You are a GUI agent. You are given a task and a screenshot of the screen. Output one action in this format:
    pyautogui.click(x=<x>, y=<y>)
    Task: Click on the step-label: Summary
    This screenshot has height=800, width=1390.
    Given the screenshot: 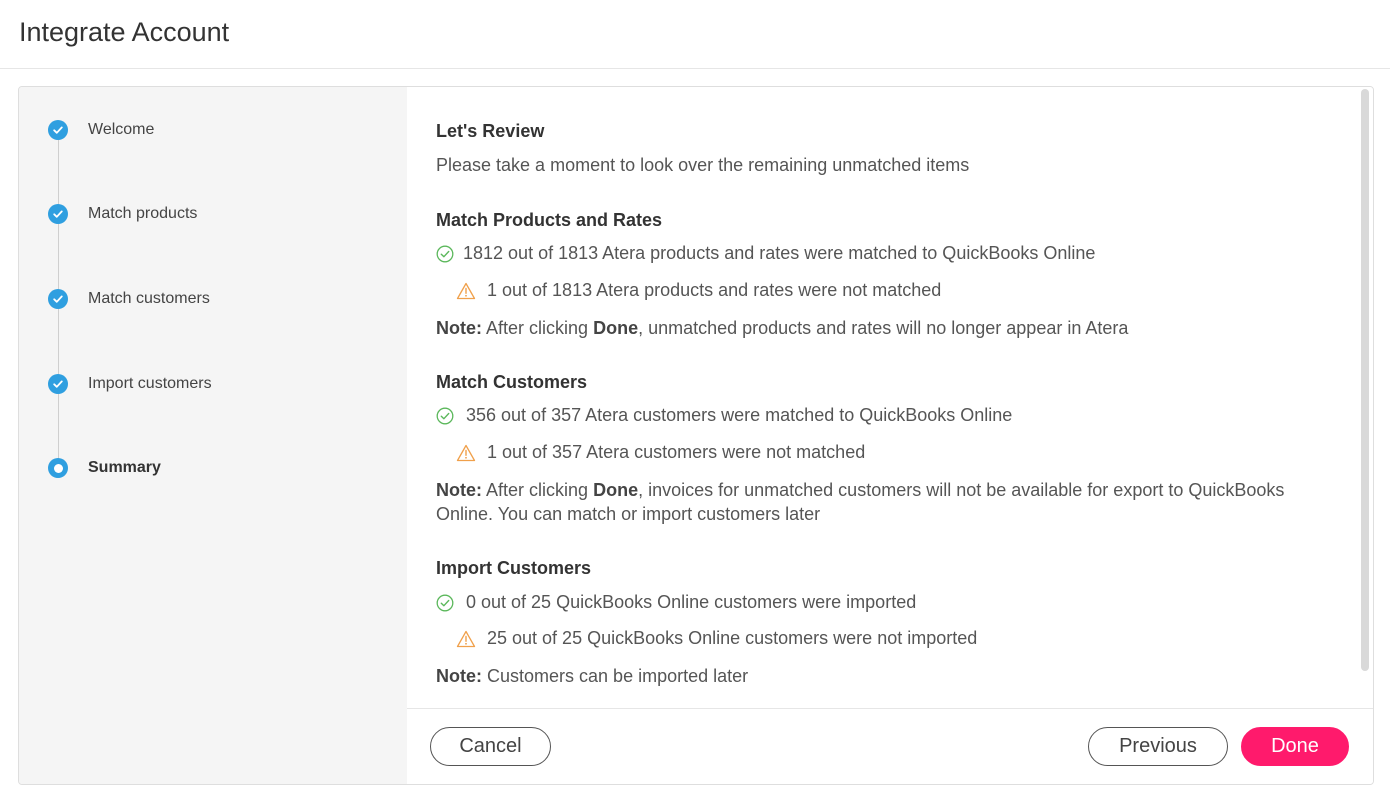 What is the action you would take?
    pyautogui.click(x=124, y=467)
    